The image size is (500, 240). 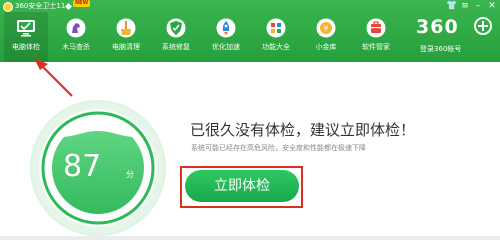 What do you see at coordinates (303, 130) in the screenshot?
I see `status-headline: 已很久没有体检，建议立即体检！` at bounding box center [303, 130].